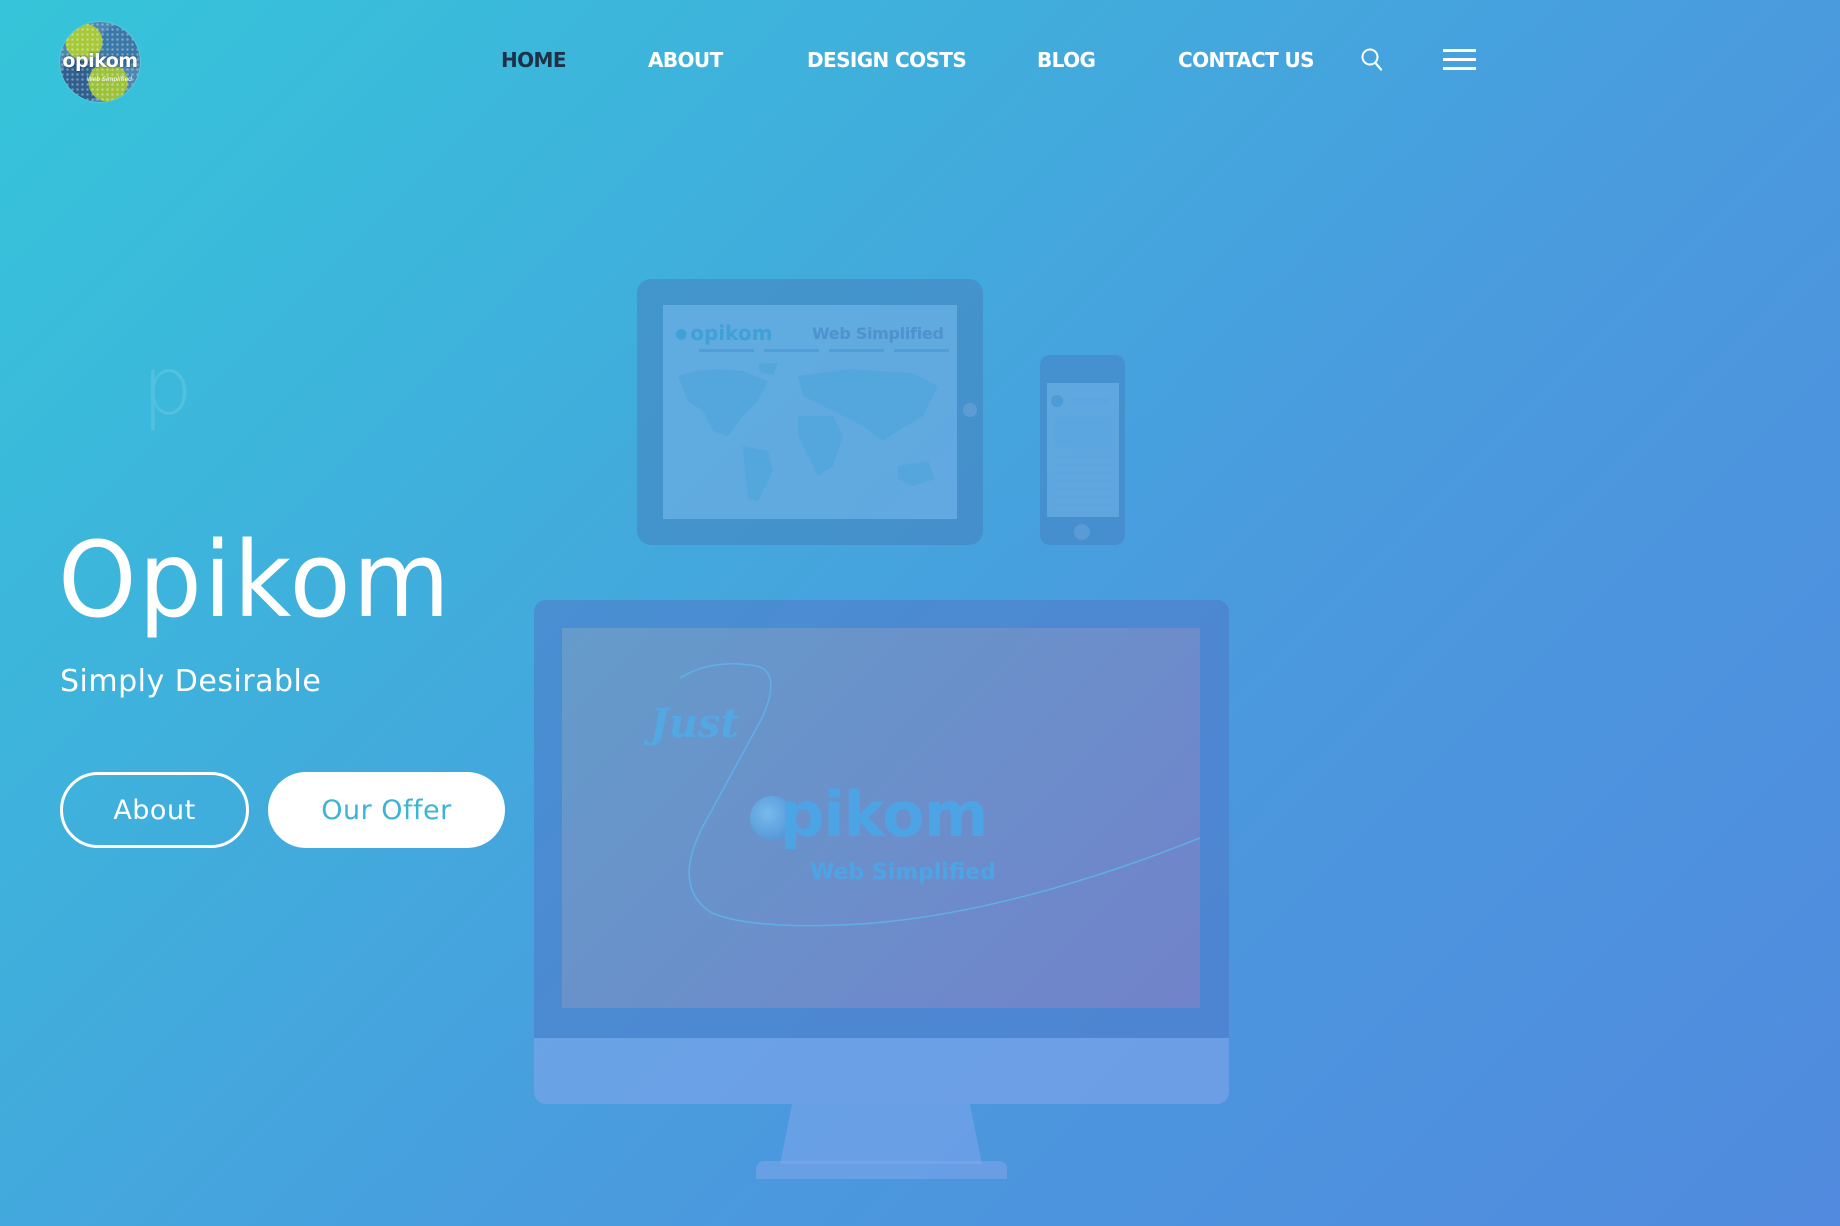  I want to click on tablet-tagline: Web Simplified, so click(878, 333).